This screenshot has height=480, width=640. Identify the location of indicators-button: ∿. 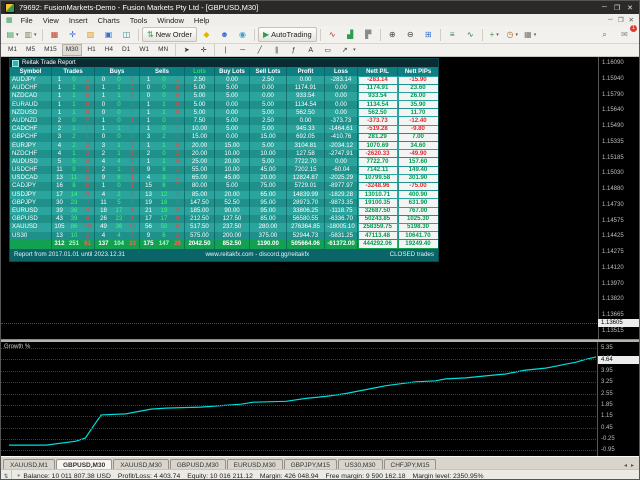
(332, 34).